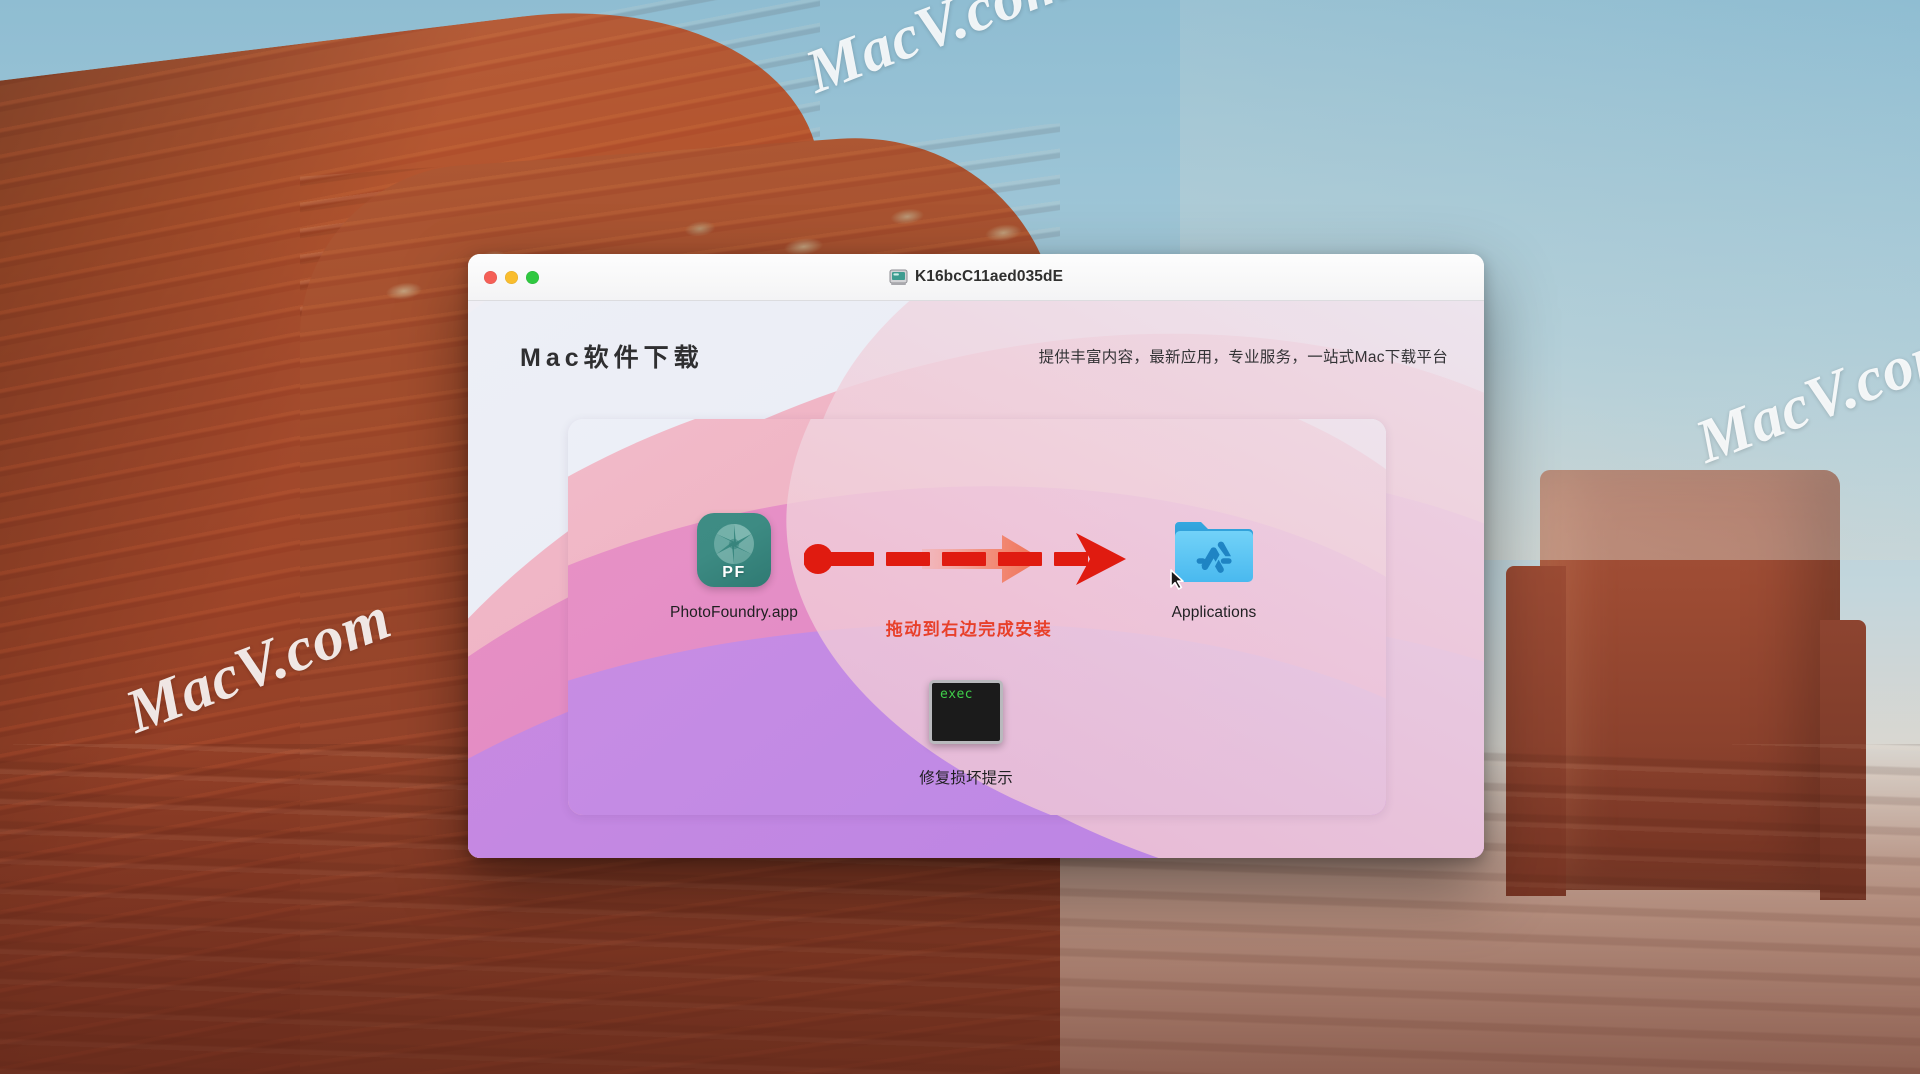  I want to click on applications-icon-box, so click(1214, 550).